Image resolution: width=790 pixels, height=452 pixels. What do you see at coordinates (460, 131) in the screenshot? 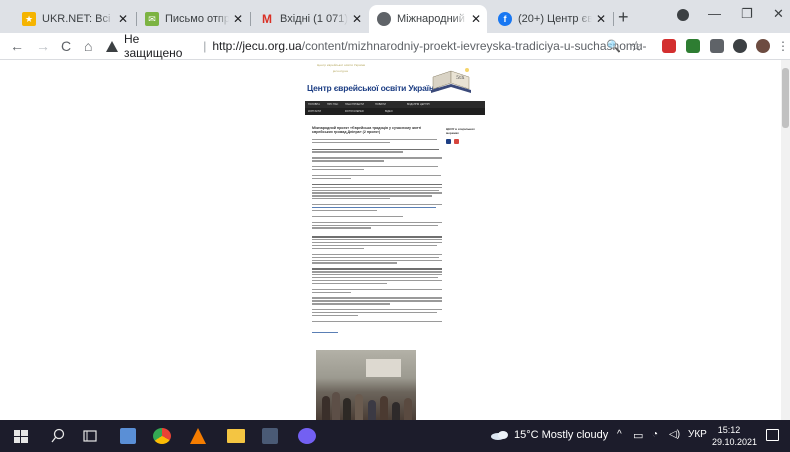
I see `sidebar-social-title: ЦЕОУ в соціальних мережах` at bounding box center [460, 131].